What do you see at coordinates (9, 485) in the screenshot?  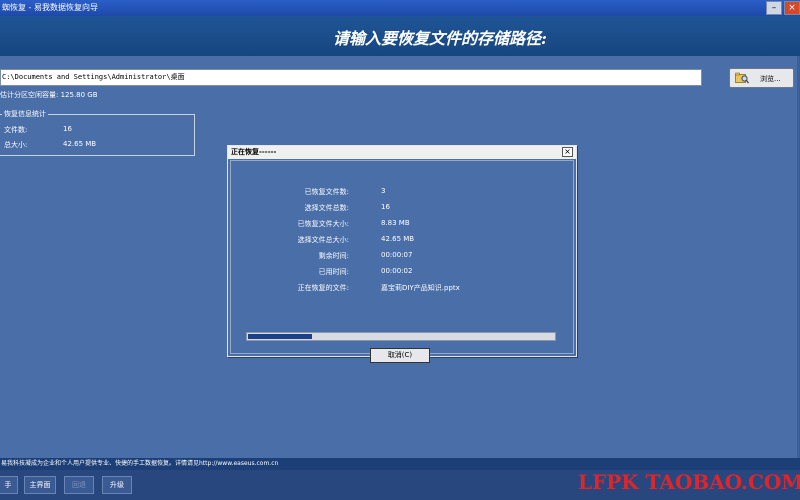 I see `help-button: 手` at bounding box center [9, 485].